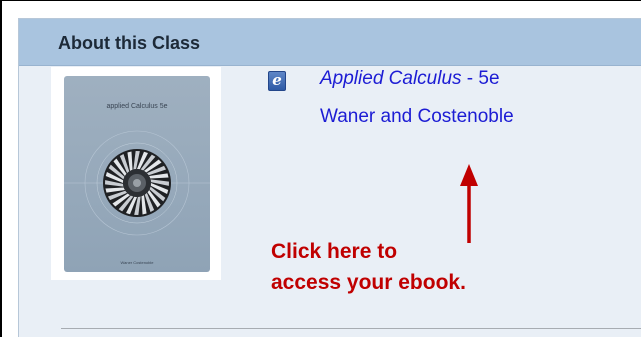 This screenshot has height=337, width=641. Describe the element at coordinates (368, 282) in the screenshot. I see `callout-line-2: access your ebook.` at that location.